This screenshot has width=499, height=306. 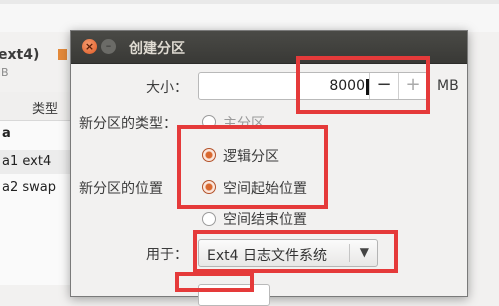 I want to click on partition-color-swatch, so click(x=62, y=54).